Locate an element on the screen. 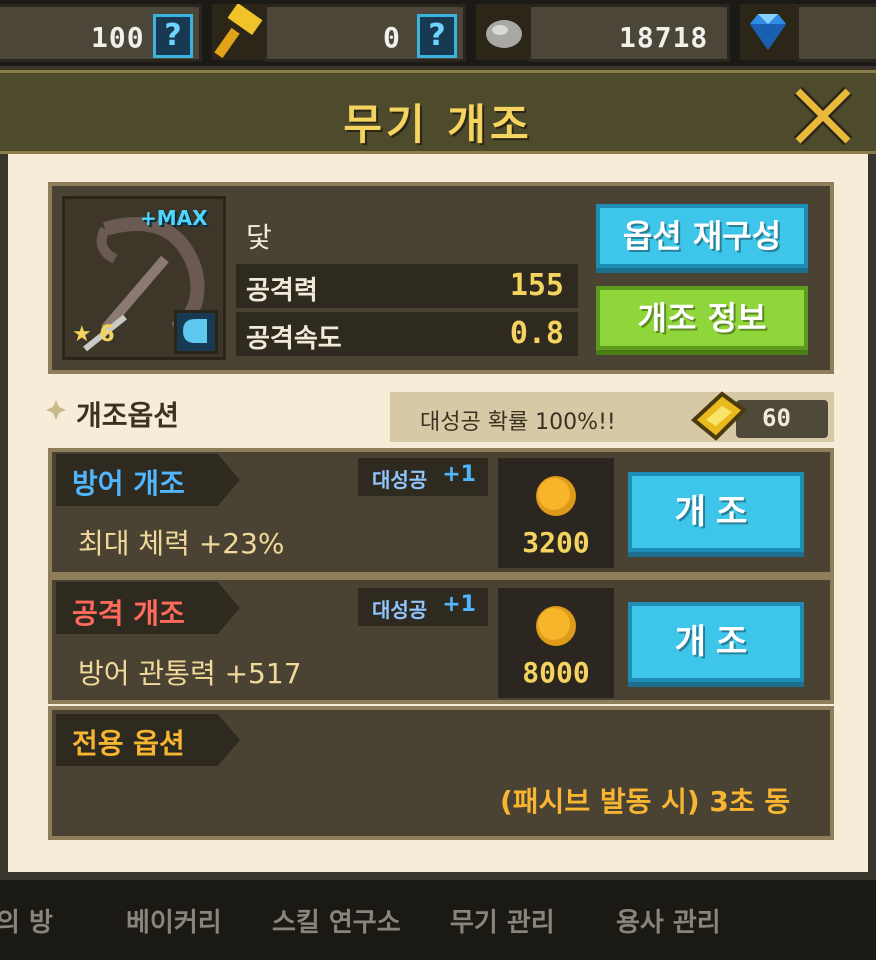 The height and width of the screenshot is (960, 876). hammer-icon is located at coordinates (240, 31).